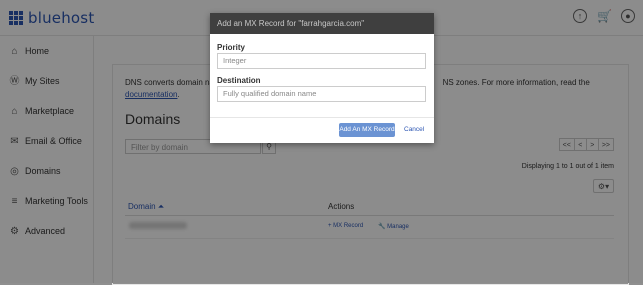 This screenshot has height=285, width=643. I want to click on destination-label: Destination, so click(239, 80).